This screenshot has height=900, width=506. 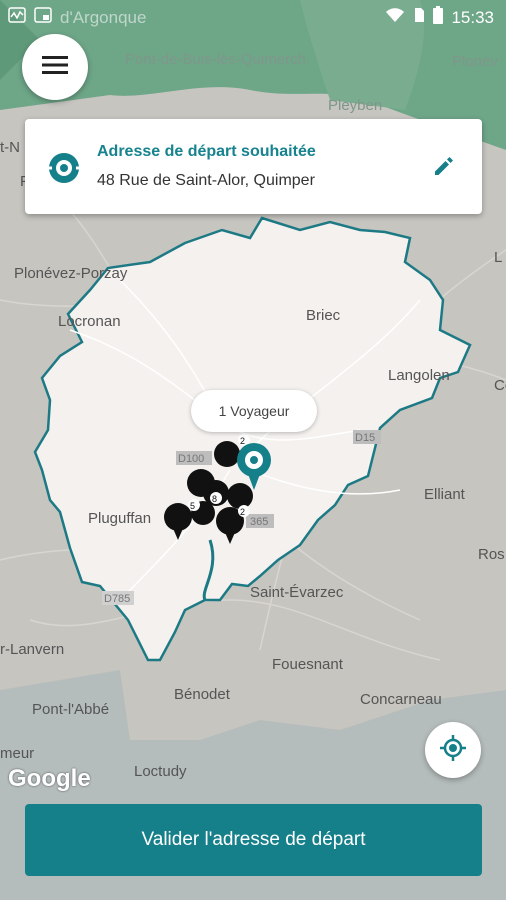 I want to click on place-label: Langolen, so click(x=419, y=375).